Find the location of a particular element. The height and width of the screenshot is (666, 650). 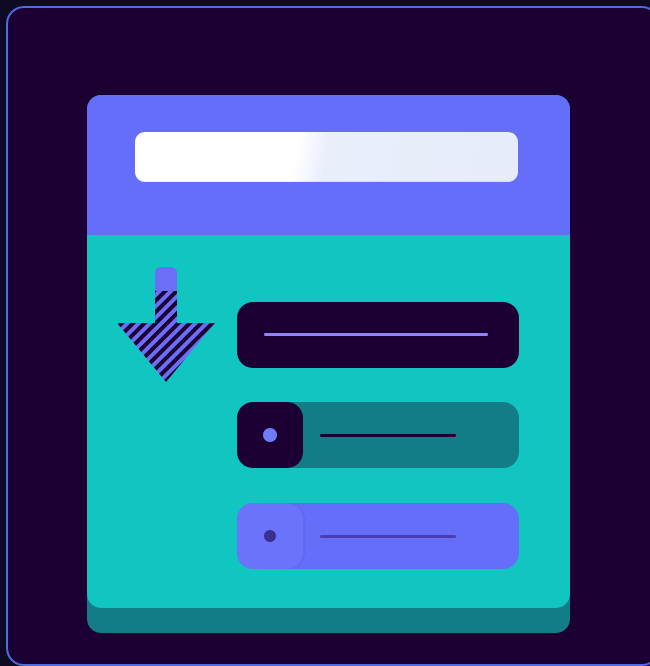

arrow-down-icon is located at coordinates (167, 325).